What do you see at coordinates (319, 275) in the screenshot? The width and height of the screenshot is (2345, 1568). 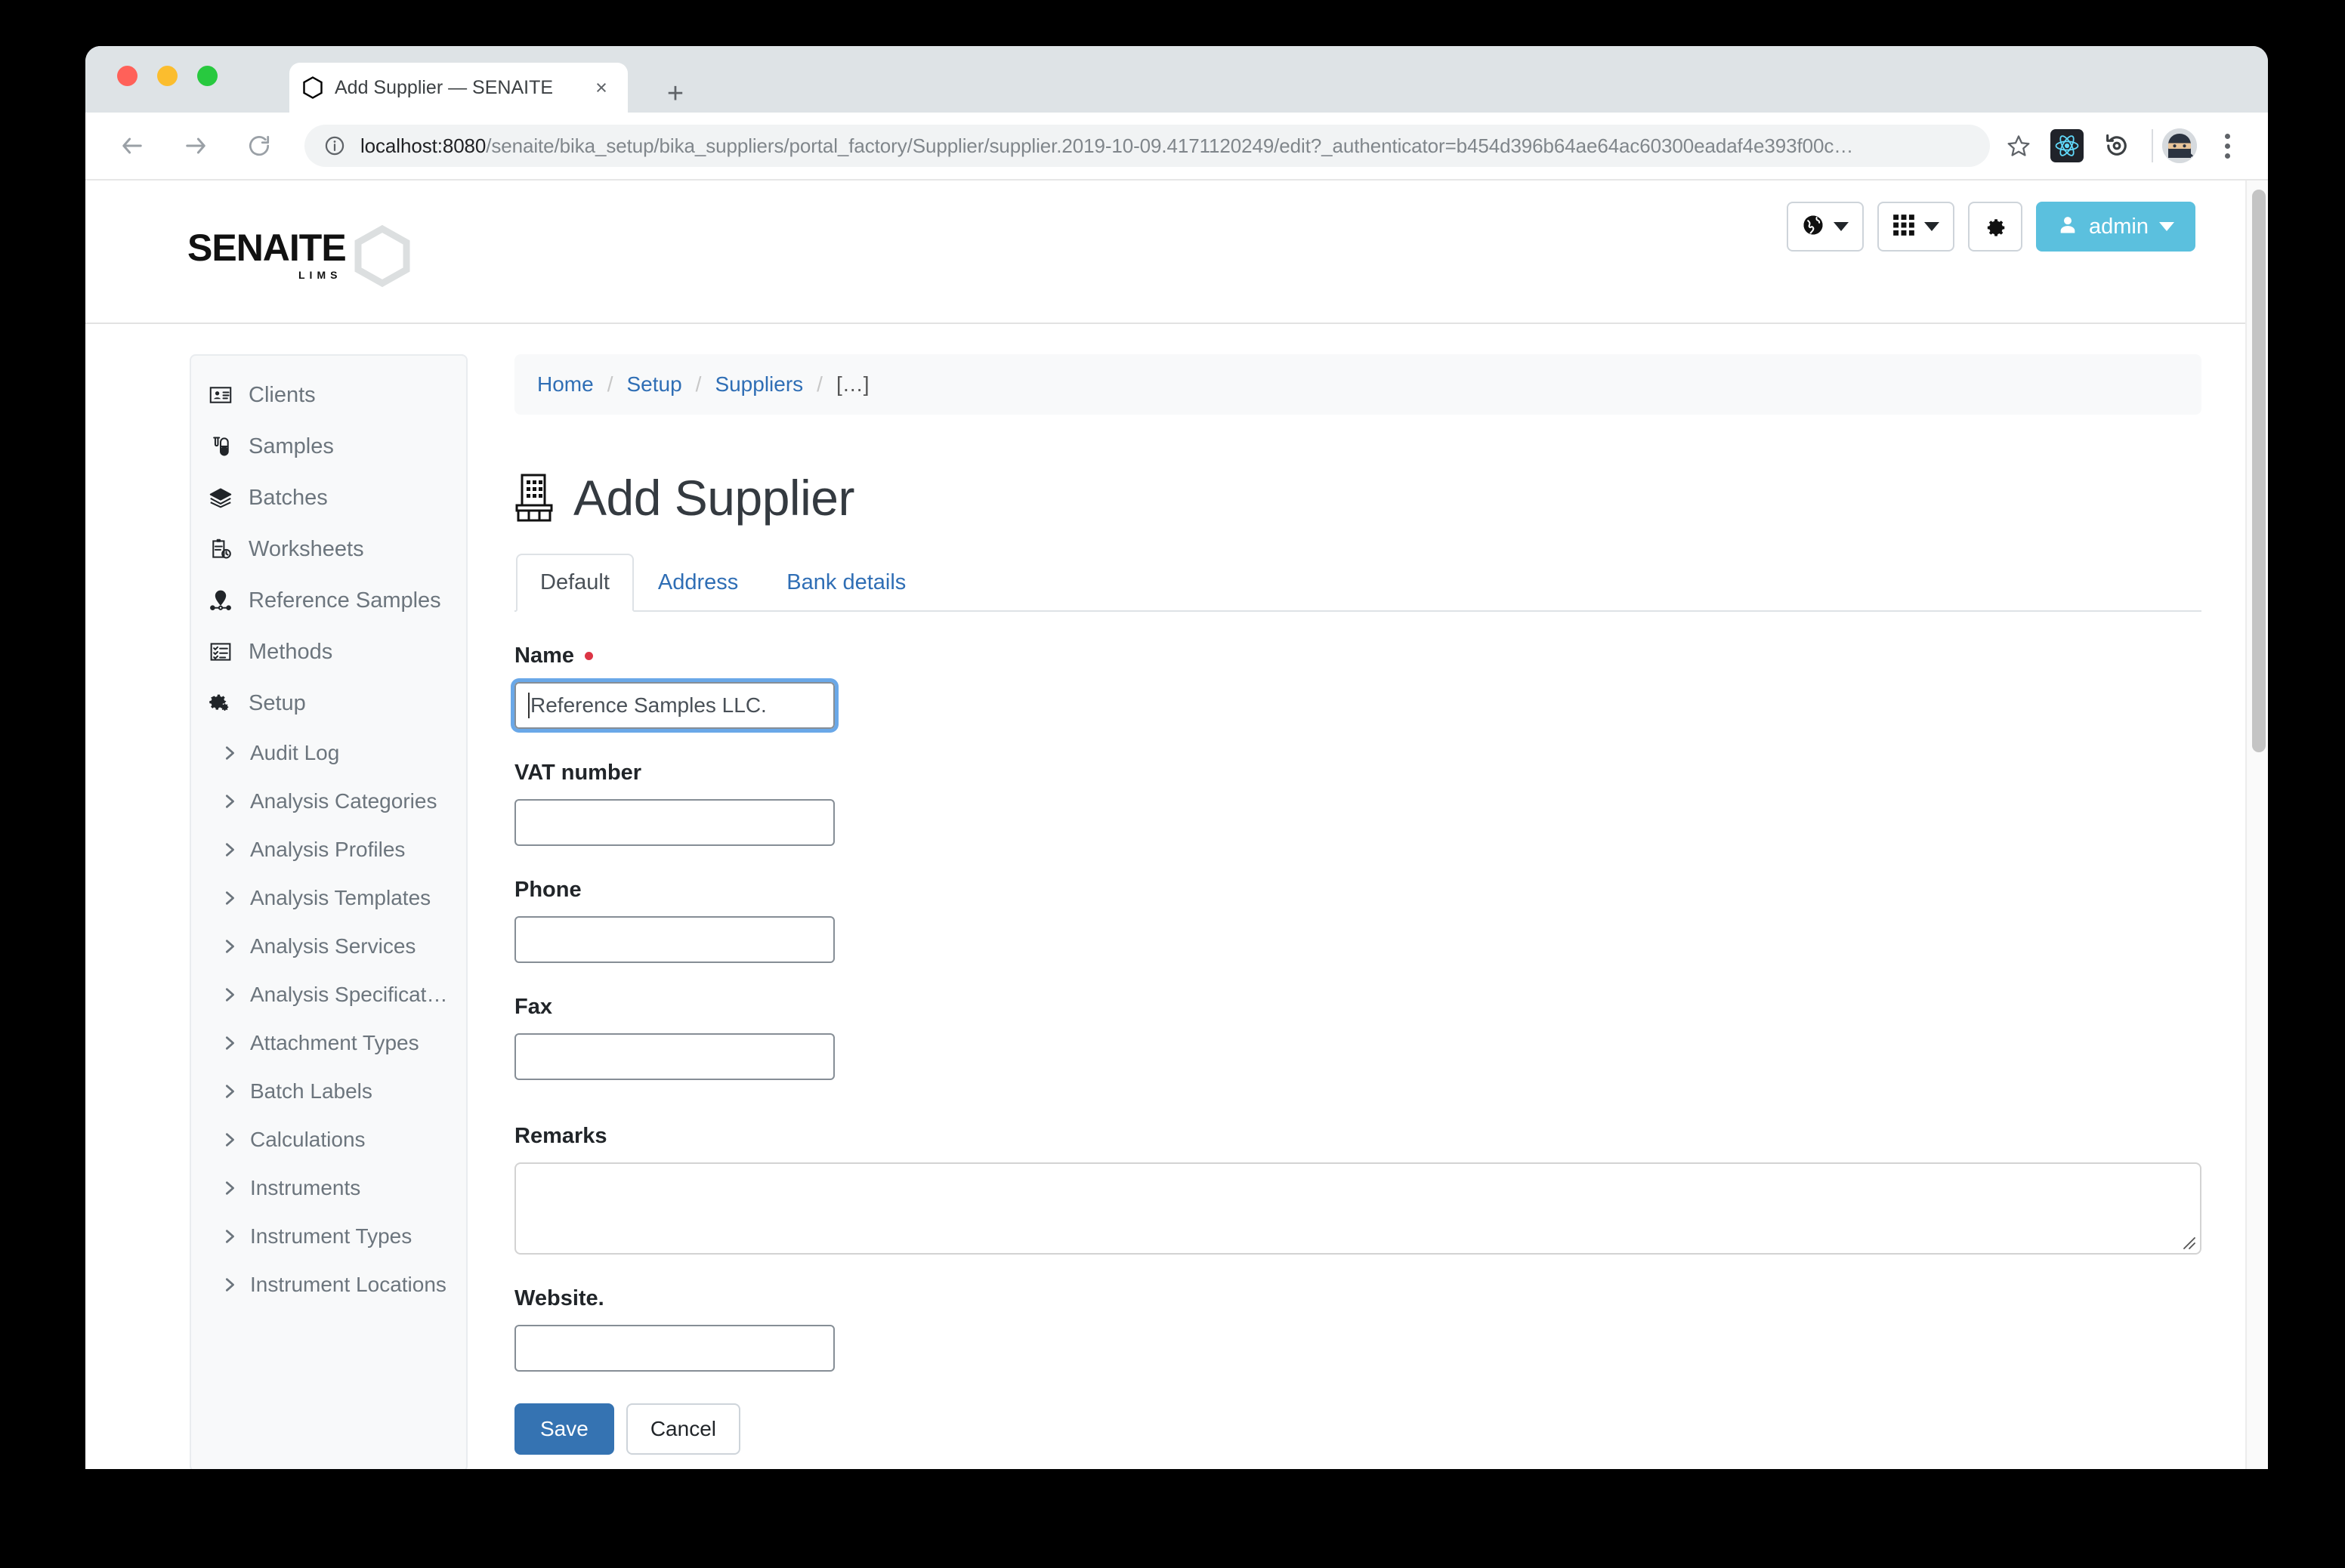 I see `svg-text: LIMS` at bounding box center [319, 275].